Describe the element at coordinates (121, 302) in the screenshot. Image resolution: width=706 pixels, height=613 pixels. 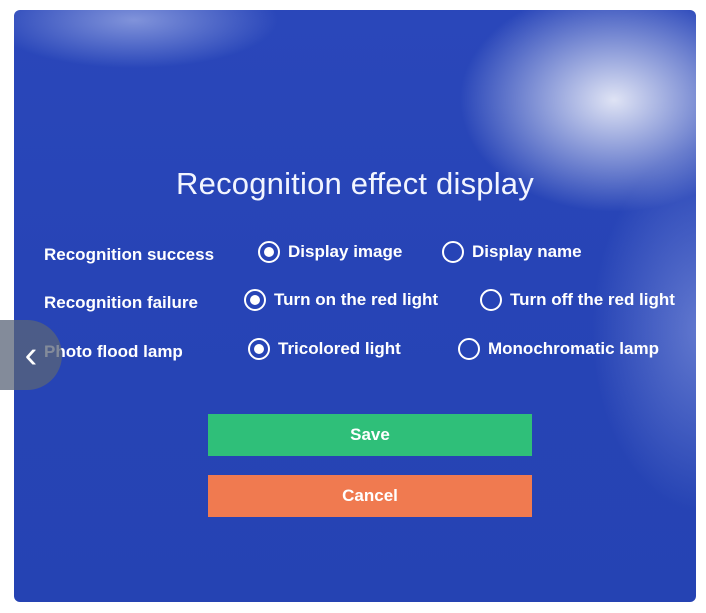
I see `setting-label: Recognition failure` at that location.